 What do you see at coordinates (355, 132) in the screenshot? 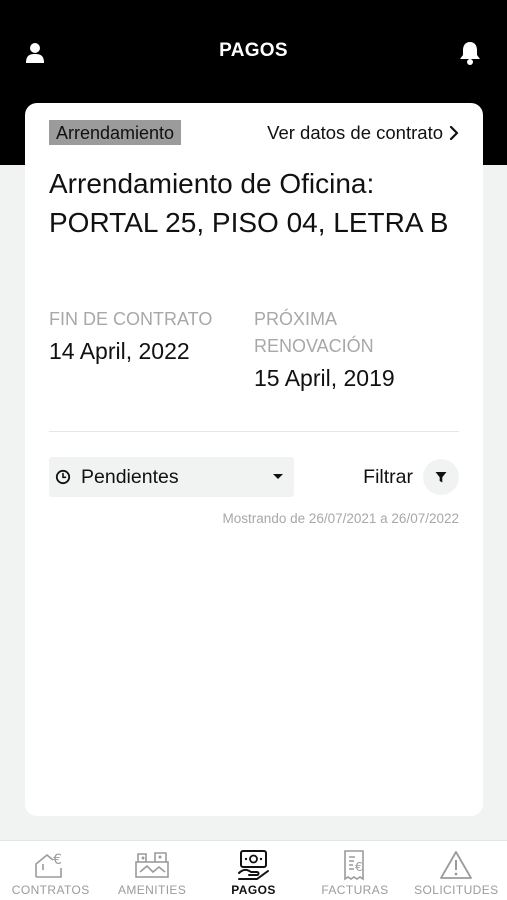
I see `view-contract-label: Ver datos de contrato` at bounding box center [355, 132].